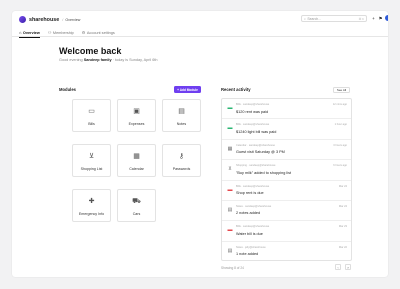  I want to click on tab-account-settings: ⚙ Account settings, so click(98, 32).